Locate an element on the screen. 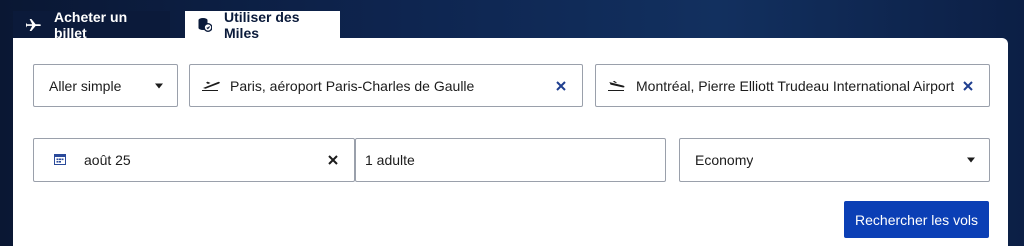 This screenshot has width=1024, height=246. tab-buy-ticket: Acheter un billet is located at coordinates (91, 24).